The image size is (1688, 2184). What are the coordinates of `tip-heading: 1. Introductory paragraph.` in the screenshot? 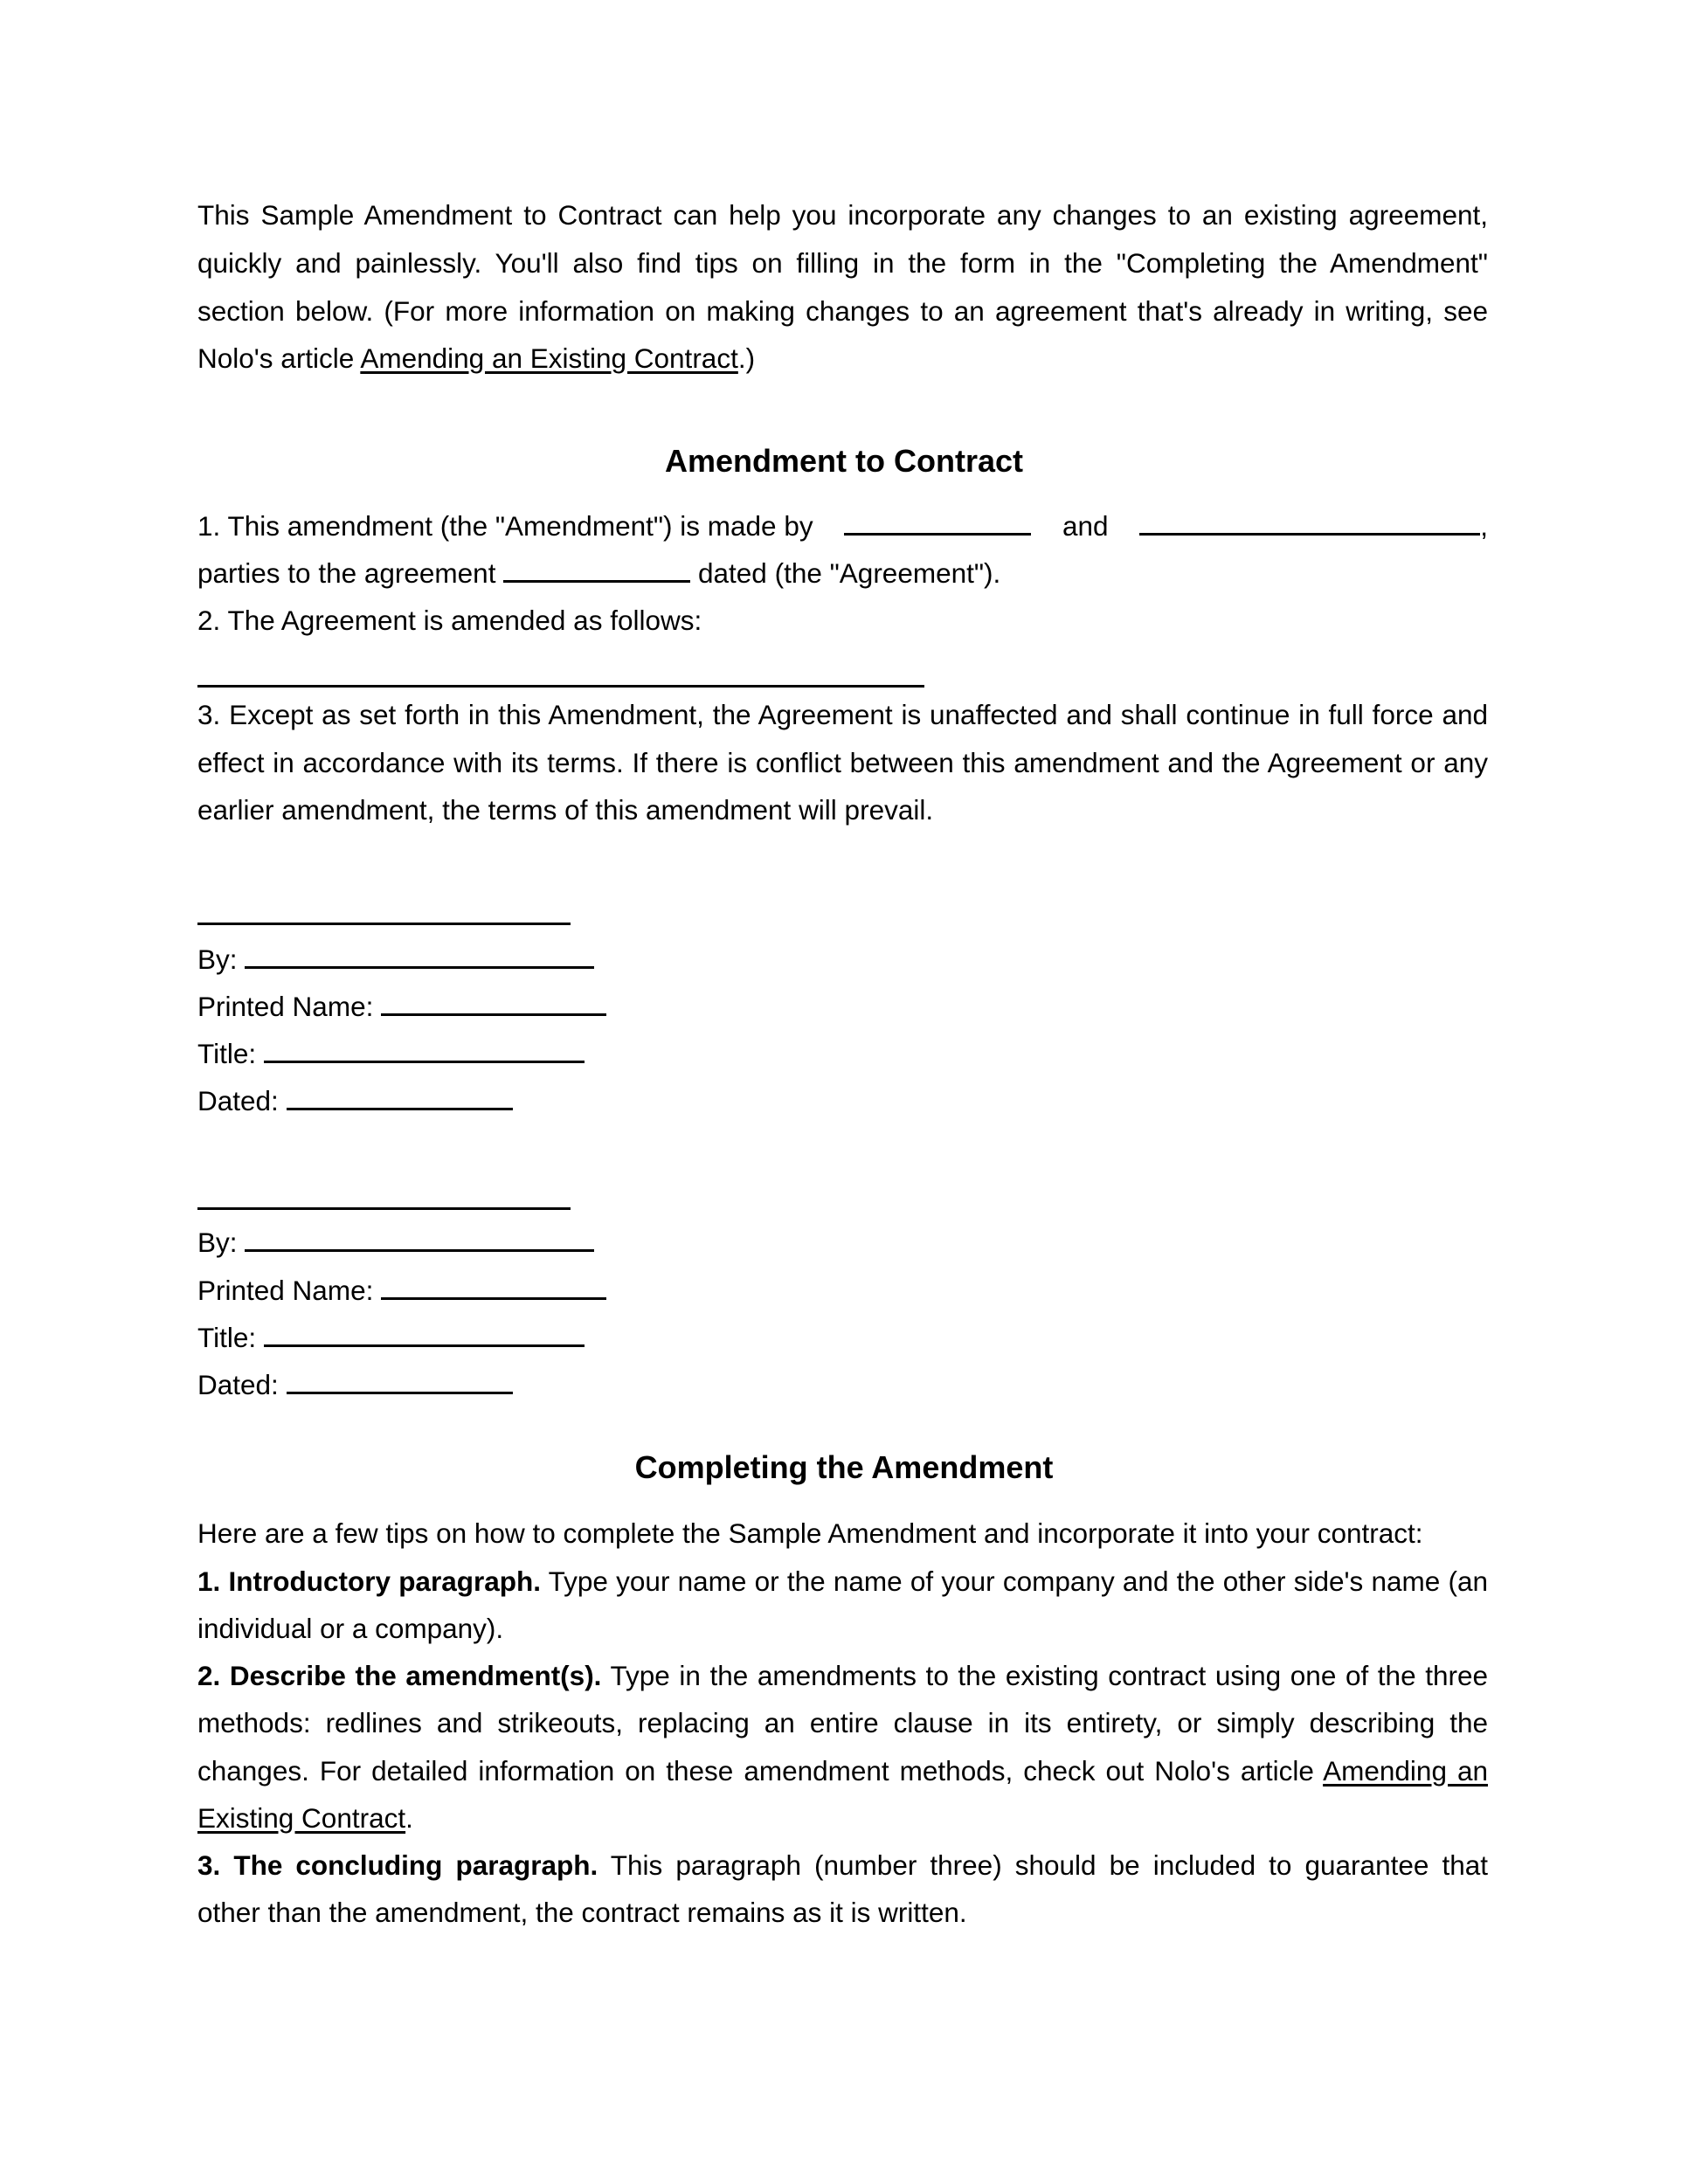 It's located at (369, 1581).